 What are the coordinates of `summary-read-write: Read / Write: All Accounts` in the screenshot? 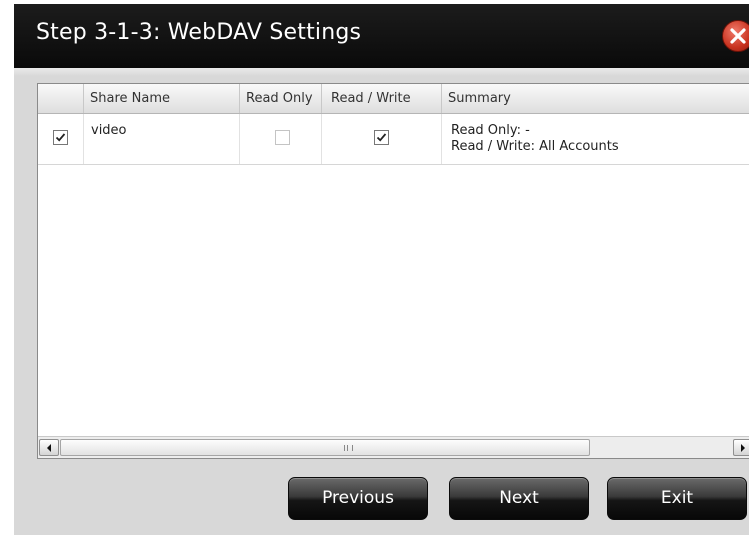 It's located at (535, 146).